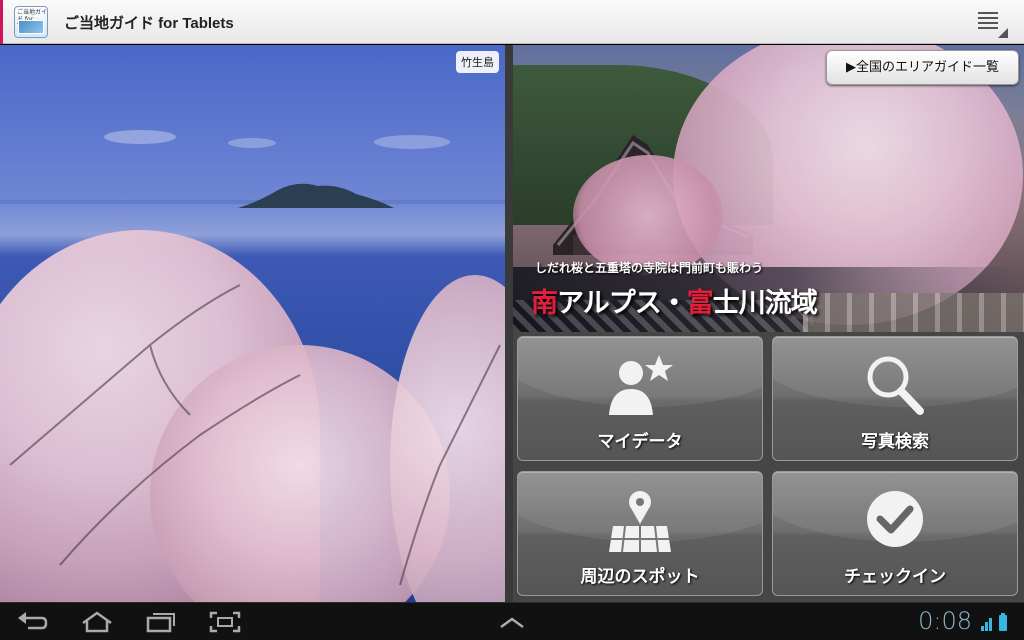 This screenshot has height=640, width=1024. I want to click on checkin-button: チェックイン, so click(895, 533).